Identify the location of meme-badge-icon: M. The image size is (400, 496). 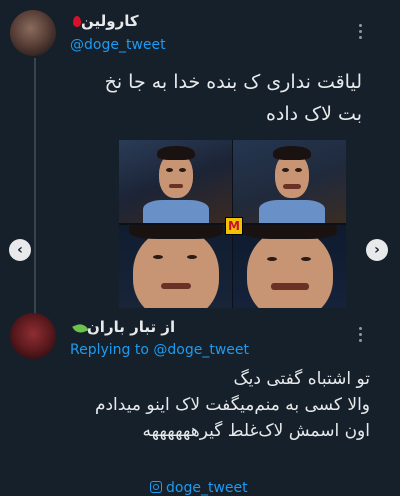
(234, 226).